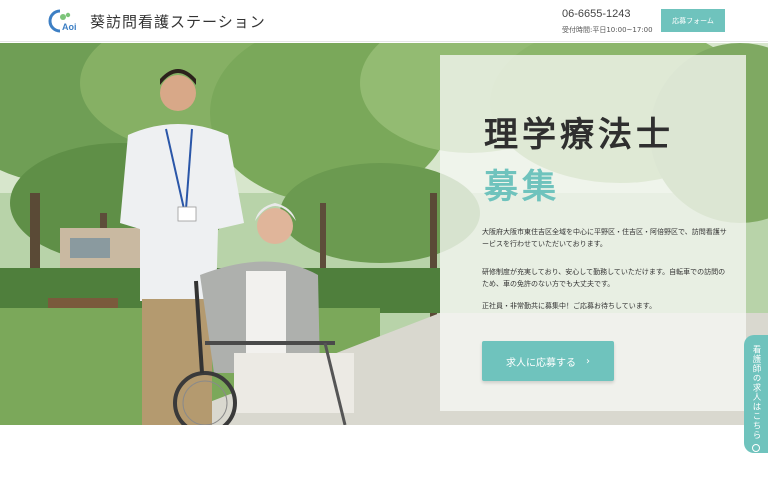  Describe the element at coordinates (607, 30) in the screenshot. I see `business-hours: 受付時間:平日10:00~17:00` at that location.